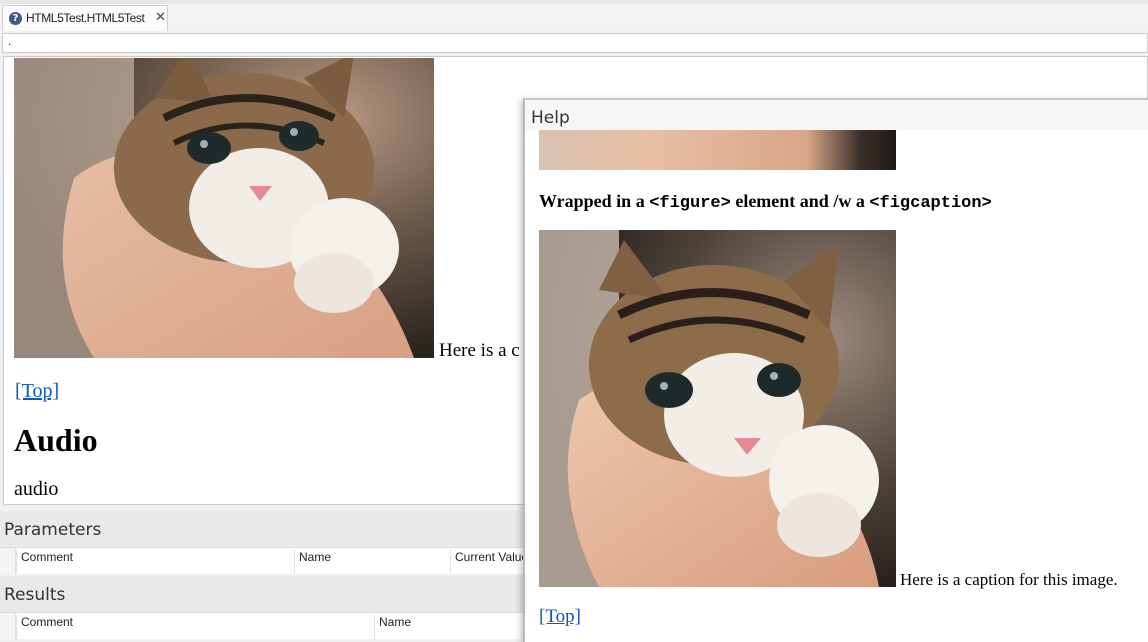 This screenshot has width=1148, height=642. Describe the element at coordinates (800, 201) in the screenshot. I see `heading-text-mid: element and /w a` at that location.